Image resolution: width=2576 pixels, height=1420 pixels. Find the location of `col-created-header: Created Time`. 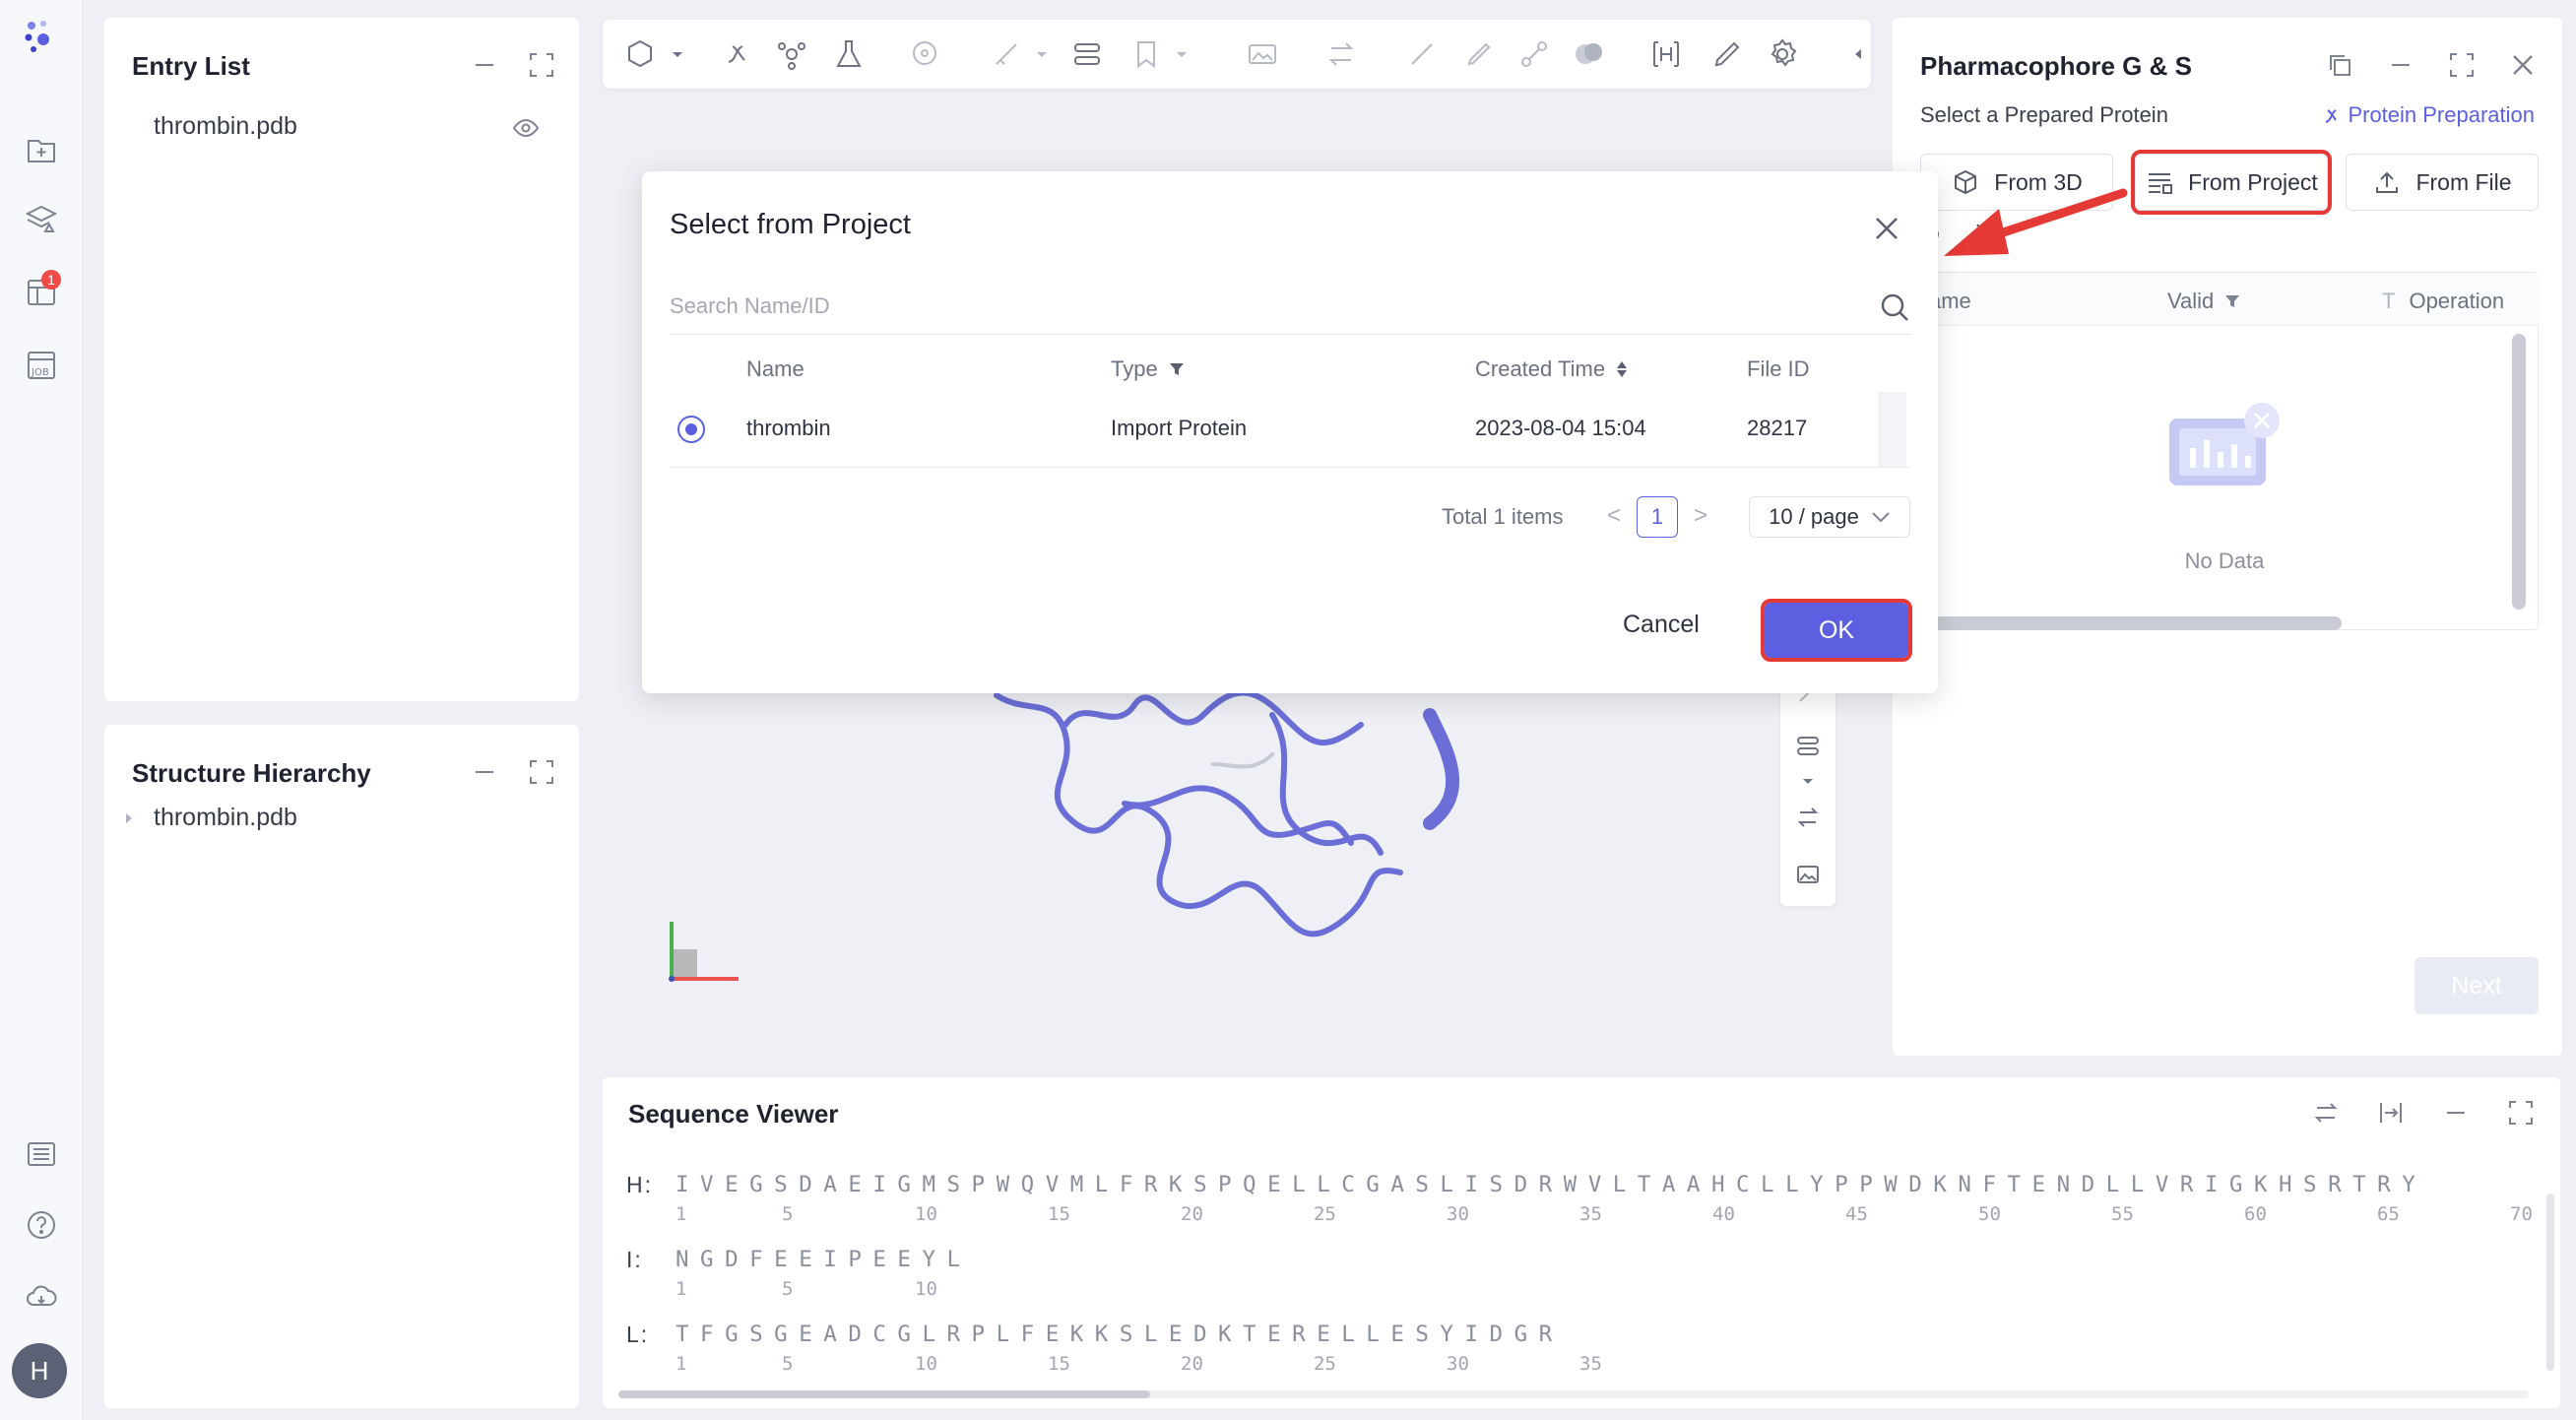

col-created-header: Created Time is located at coordinates (1552, 369).